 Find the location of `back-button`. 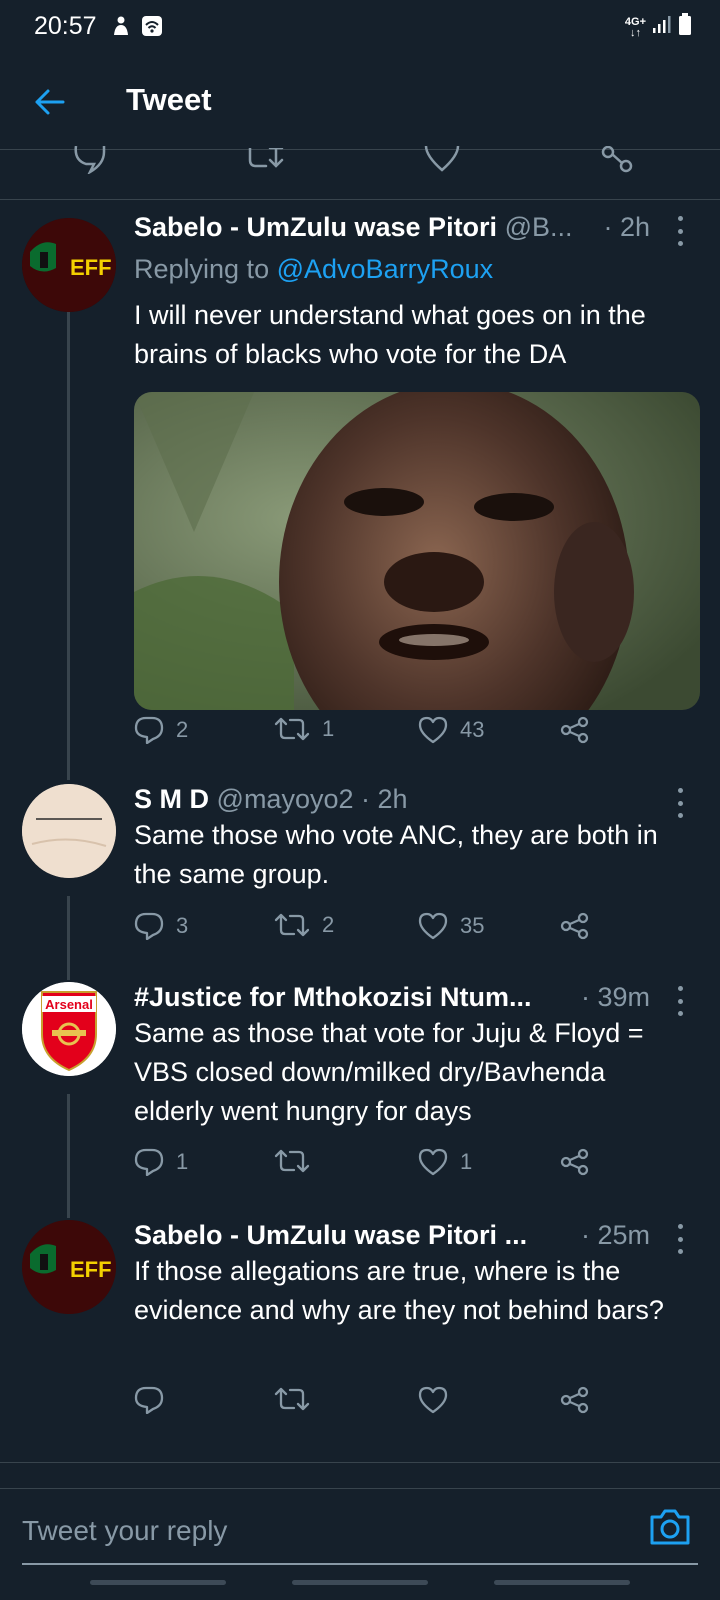

back-button is located at coordinates (50, 102).